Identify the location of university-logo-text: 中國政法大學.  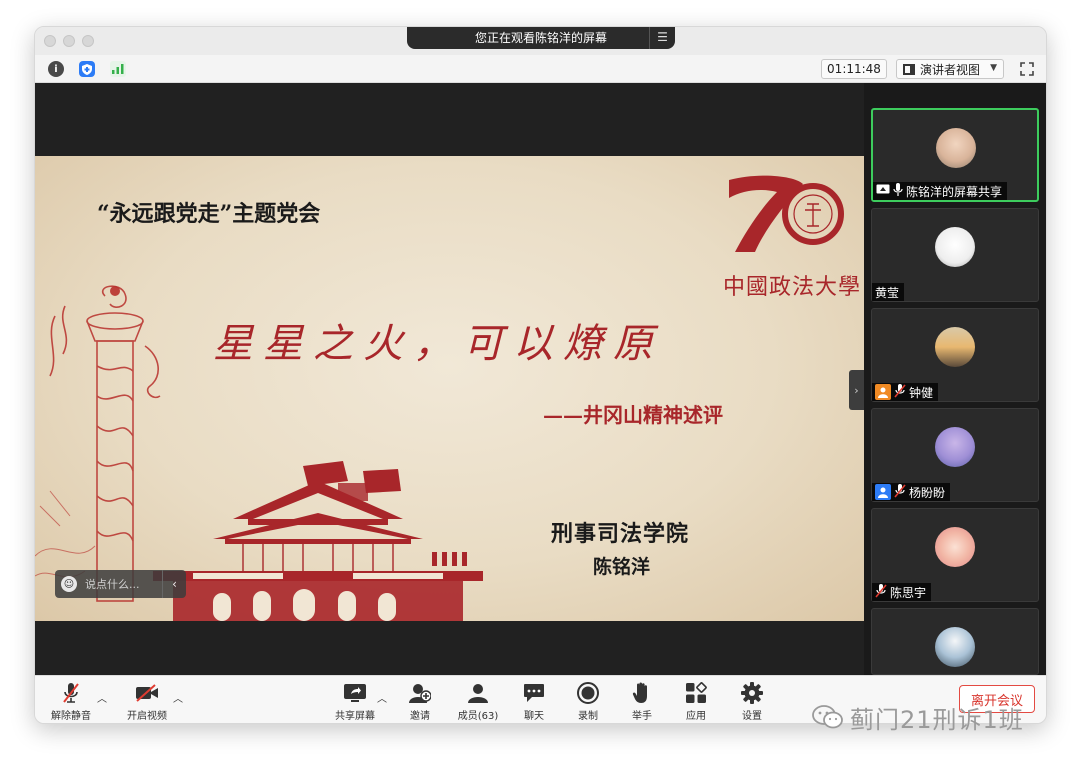
(792, 287).